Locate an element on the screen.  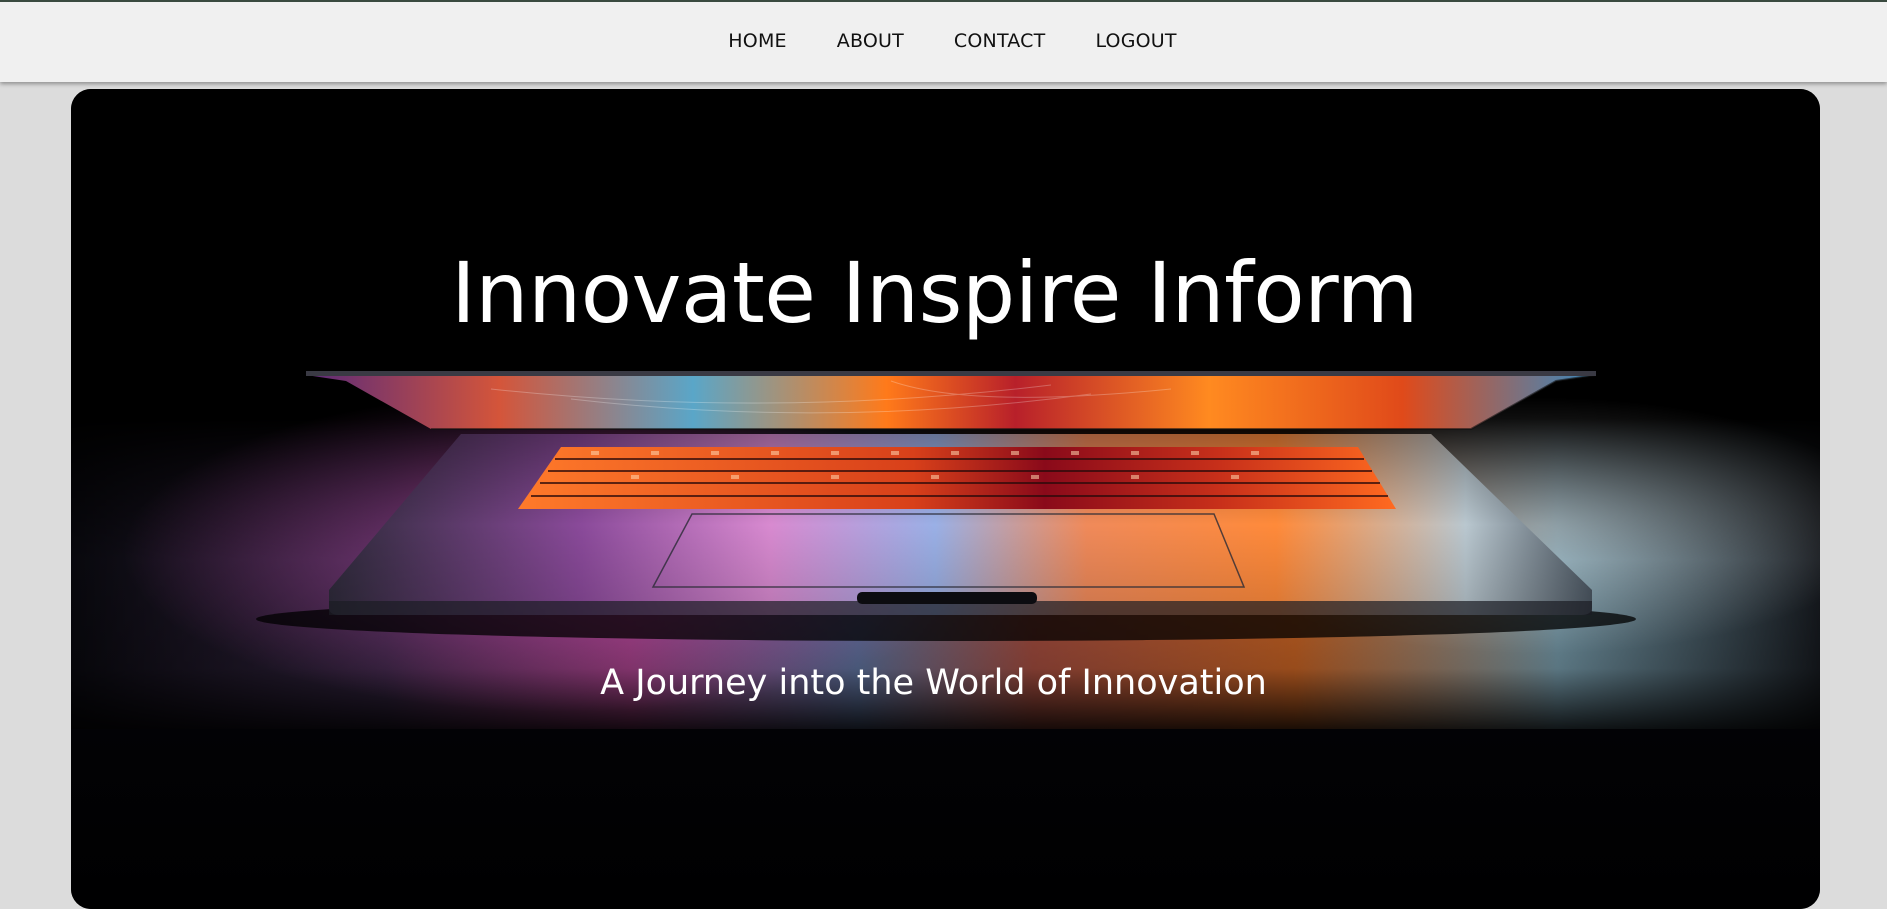
top-navigation-bar: HOME ABOUT CONTACT LOGOUT is located at coordinates (943, 41).